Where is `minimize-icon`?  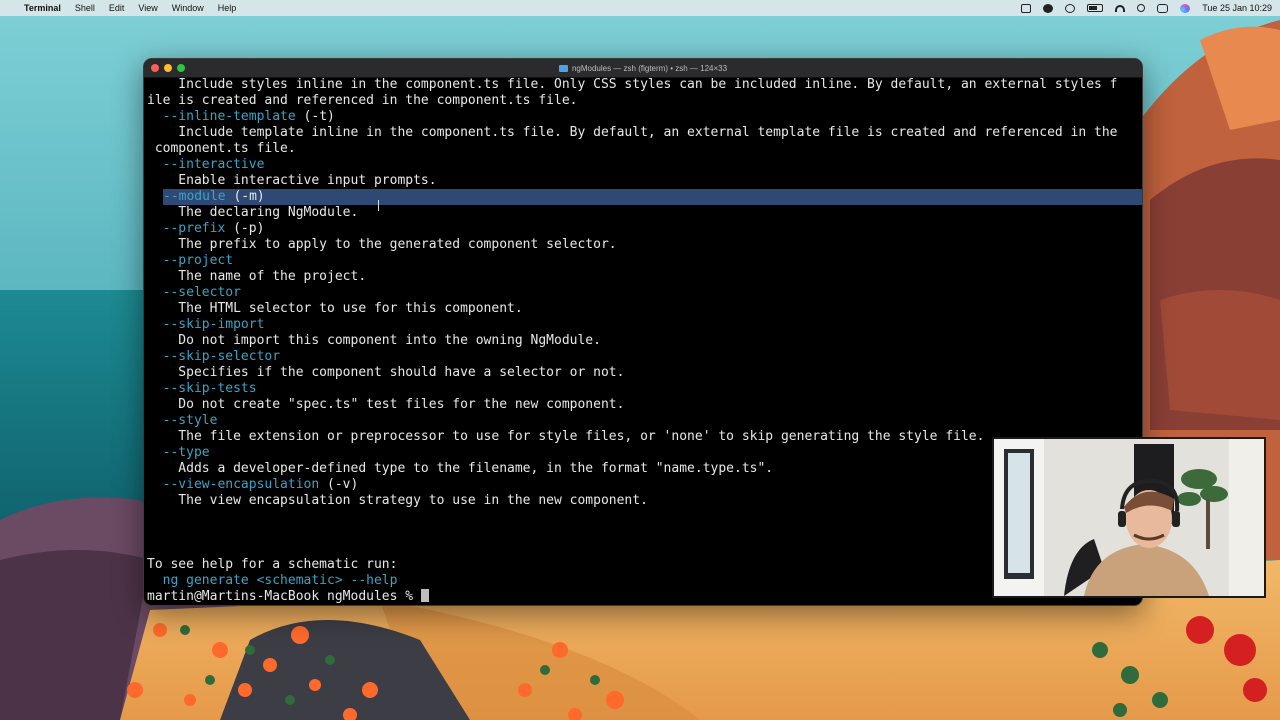 minimize-icon is located at coordinates (168, 68).